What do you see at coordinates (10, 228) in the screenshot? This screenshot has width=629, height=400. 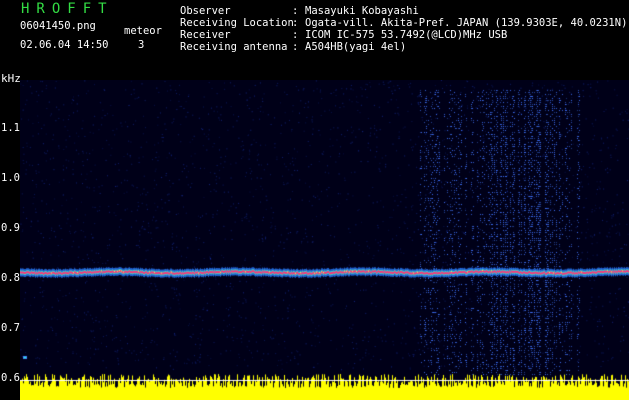 I see `frequency-tick-label: 0.9` at bounding box center [10, 228].